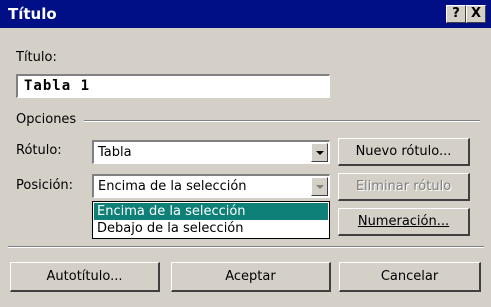 Image resolution: width=491 pixels, height=307 pixels. What do you see at coordinates (45, 185) in the screenshot?
I see `position-label: Posición:` at bounding box center [45, 185].